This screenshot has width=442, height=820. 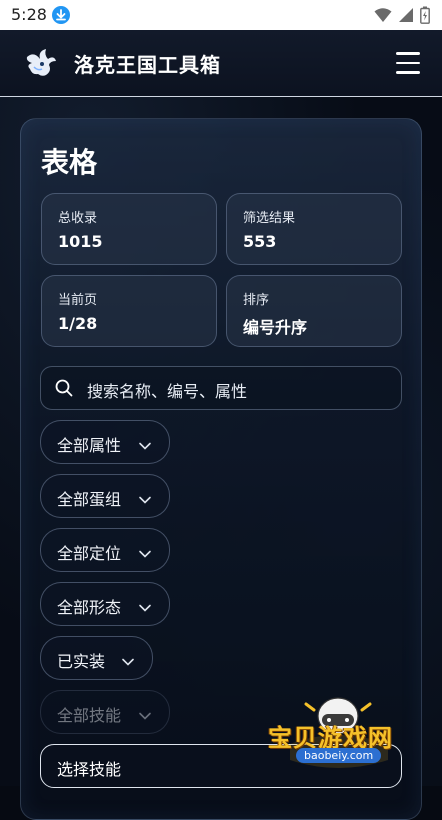 What do you see at coordinates (129, 229) in the screenshot?
I see `stat-card-total: 总收录 1015` at bounding box center [129, 229].